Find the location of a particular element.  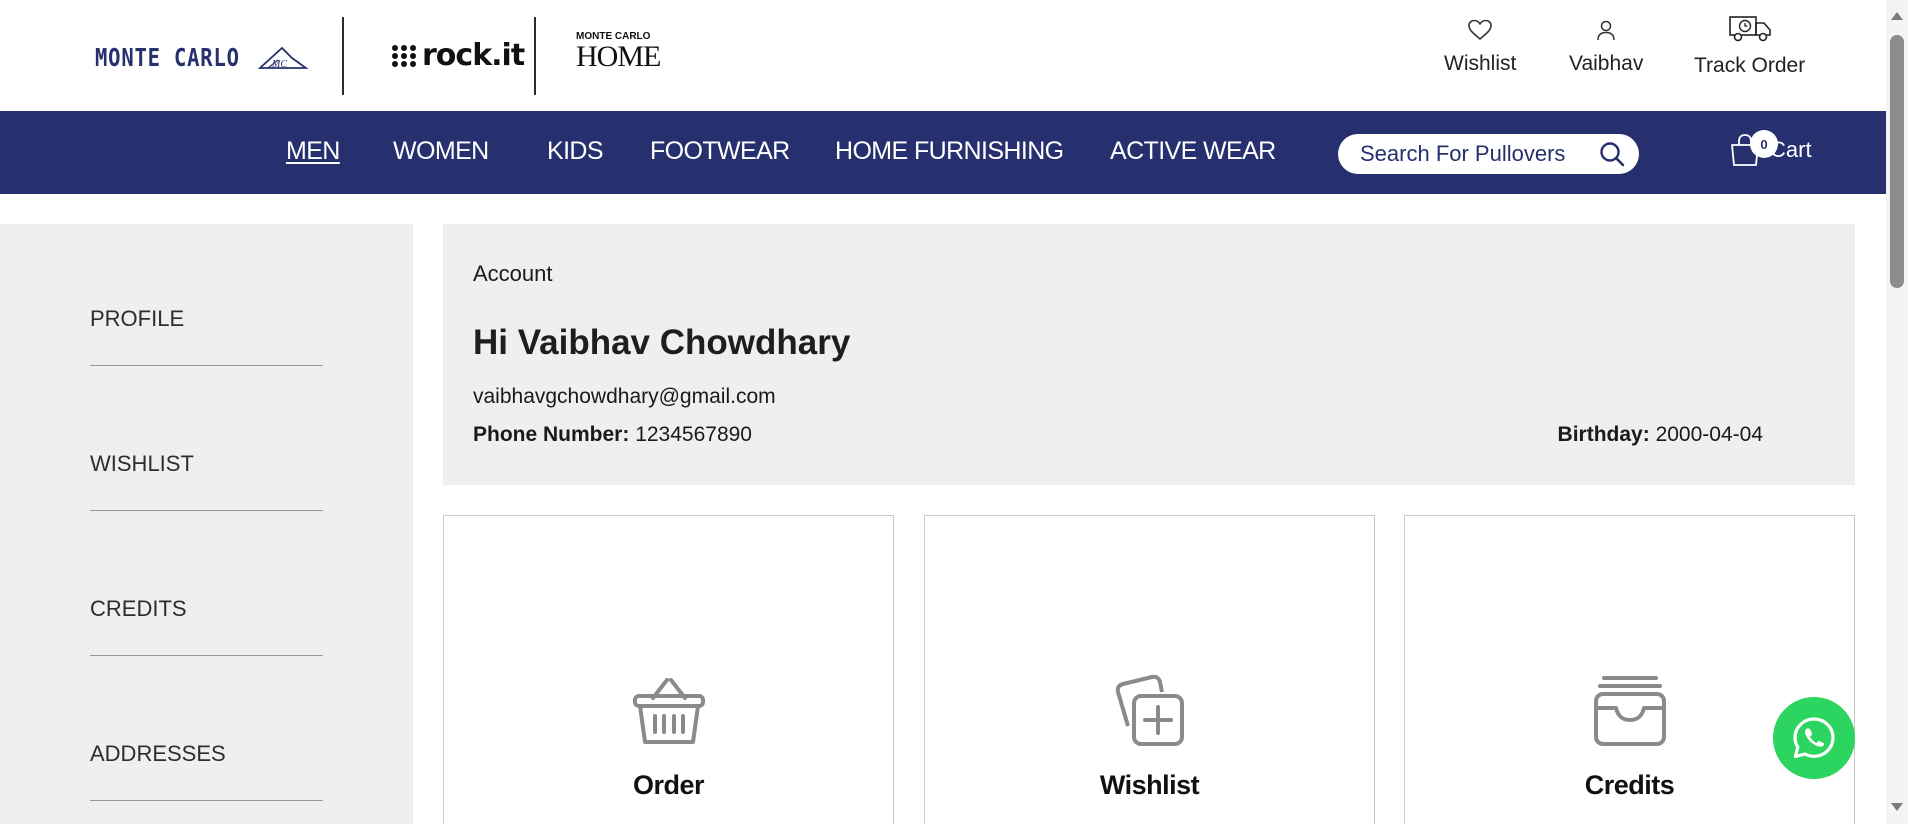

header-user-link: Vaibhav is located at coordinates (1606, 47).